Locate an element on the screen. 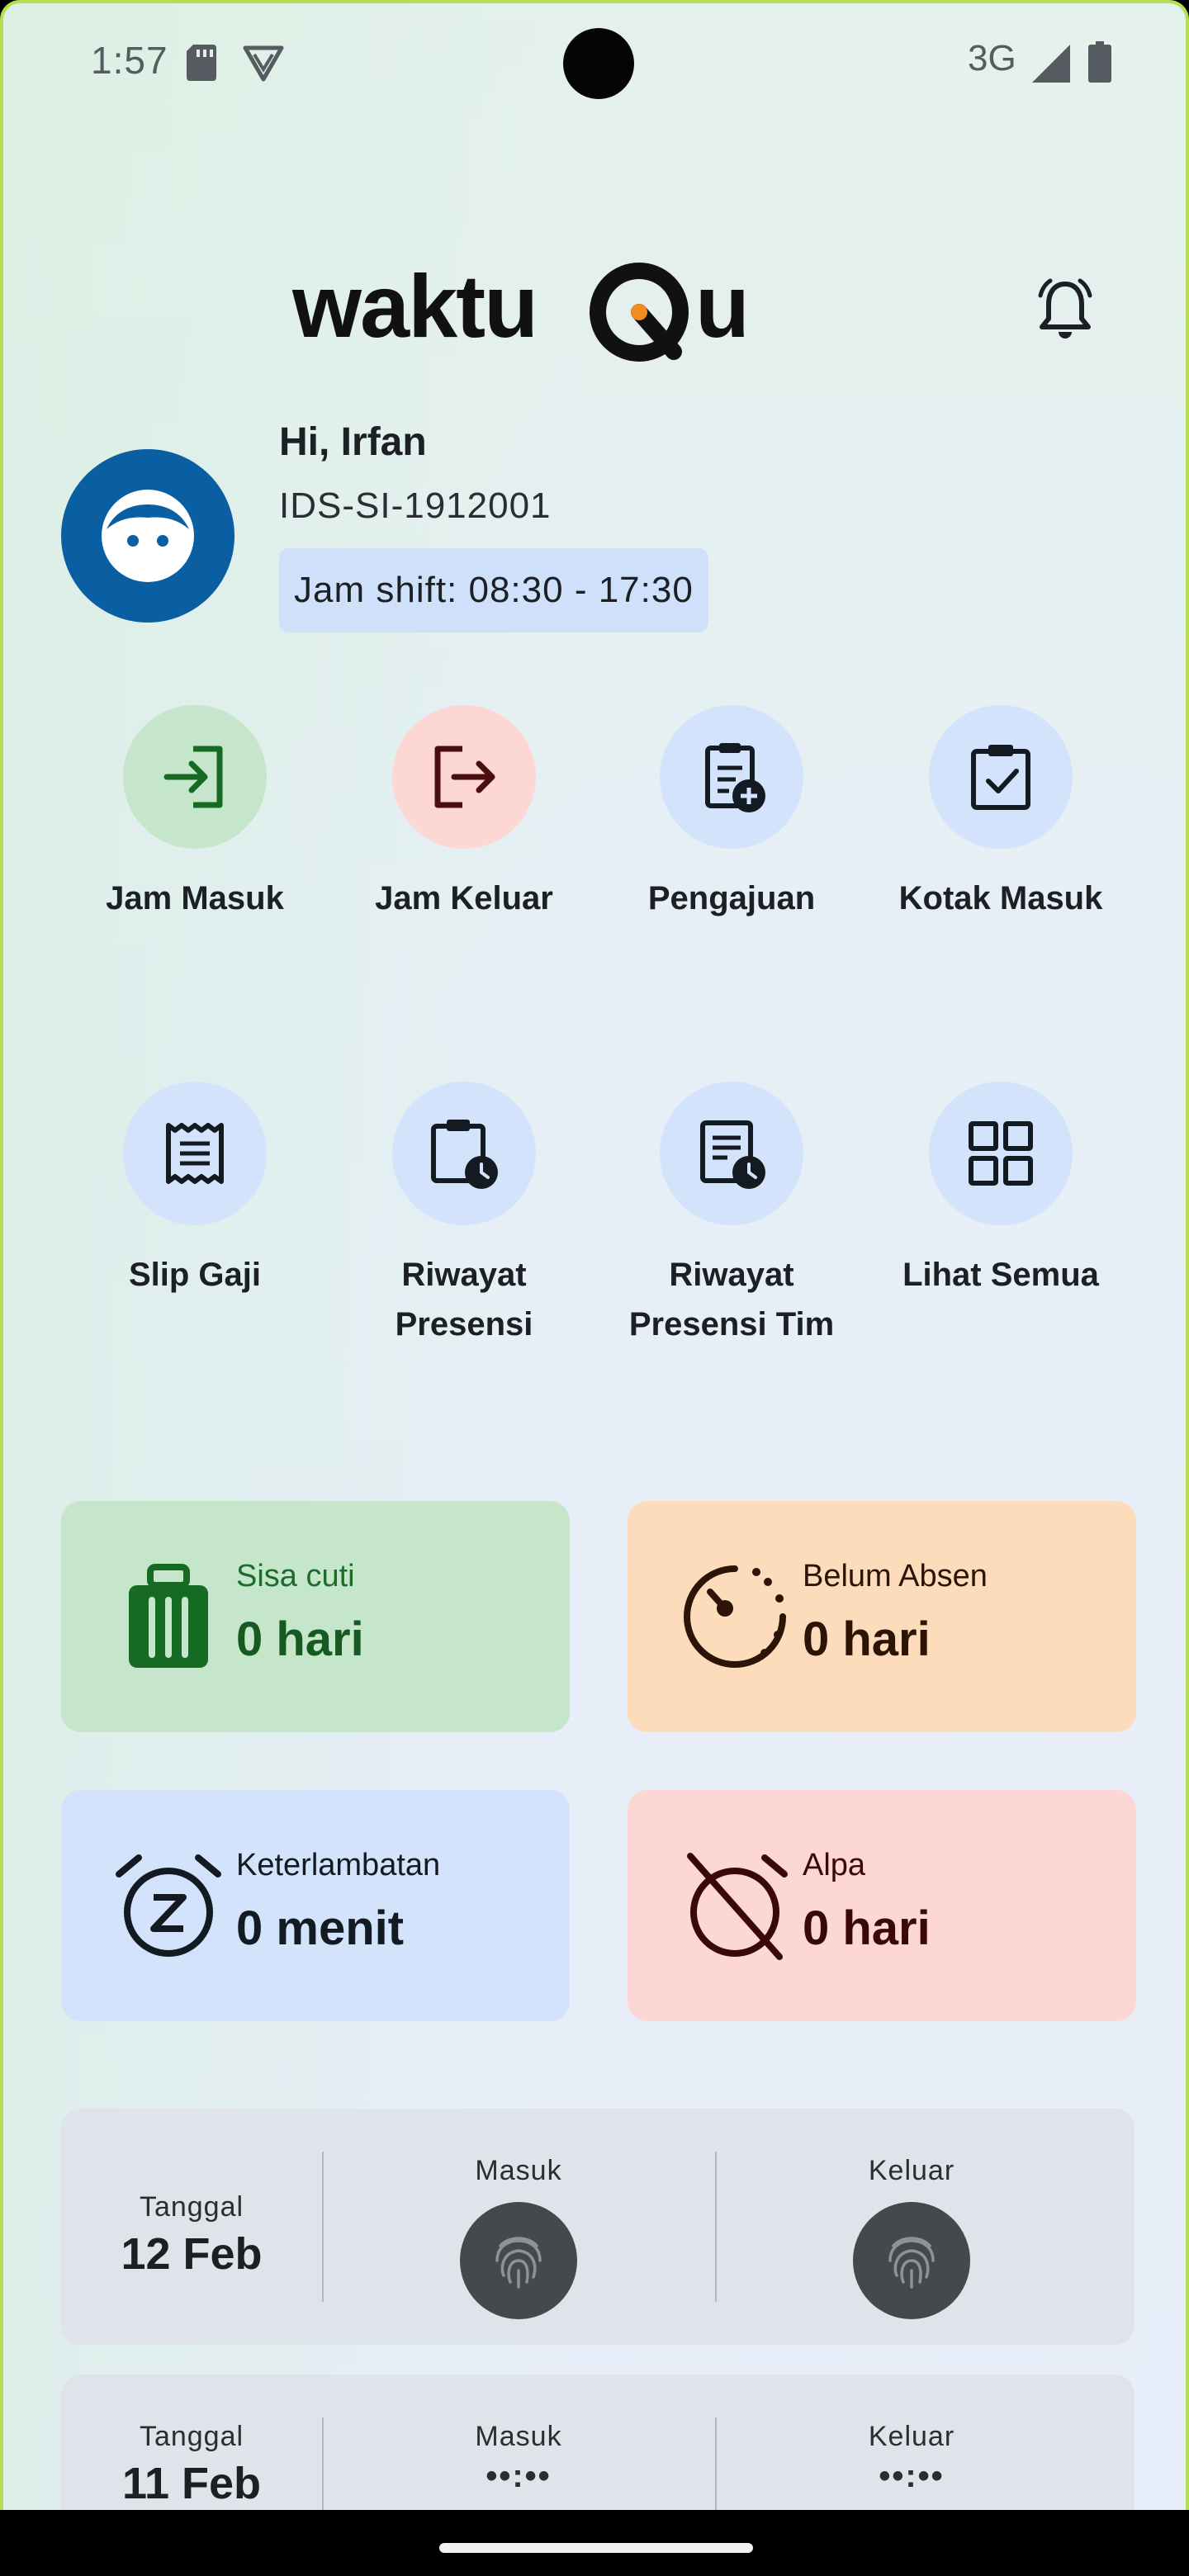 Image resolution: width=1189 pixels, height=2576 pixels. login-icon is located at coordinates (193, 777).